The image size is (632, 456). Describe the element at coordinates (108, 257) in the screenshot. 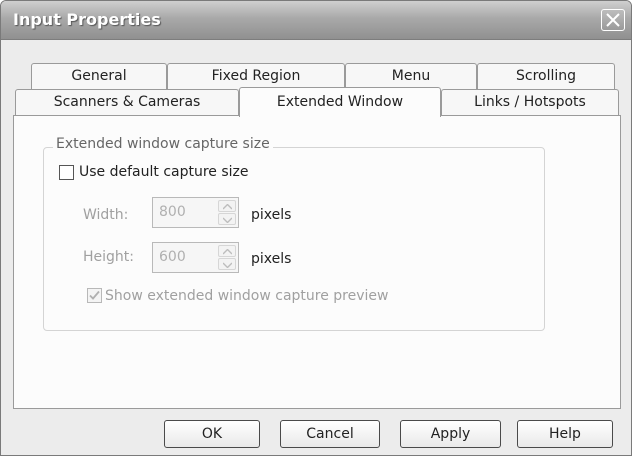

I see `height-label: Height:` at that location.